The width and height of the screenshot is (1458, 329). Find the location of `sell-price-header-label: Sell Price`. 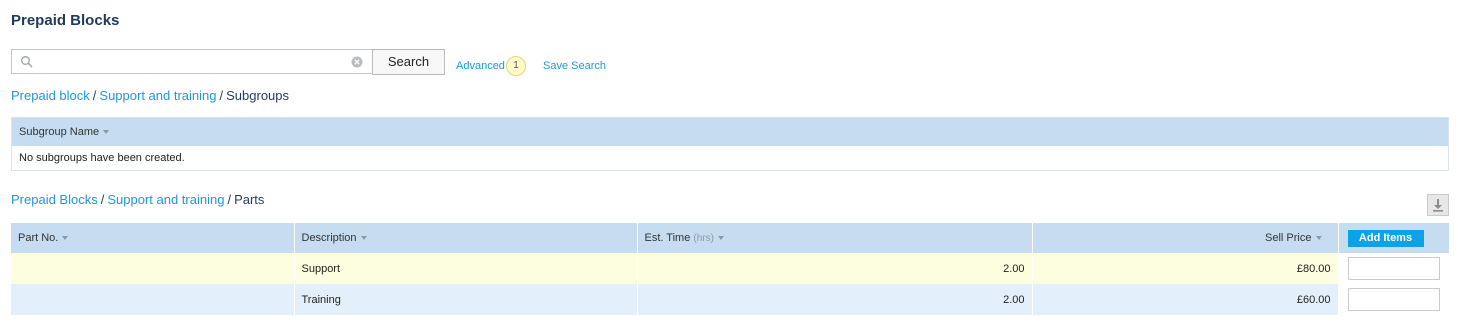

sell-price-header-label: Sell Price is located at coordinates (1288, 238).